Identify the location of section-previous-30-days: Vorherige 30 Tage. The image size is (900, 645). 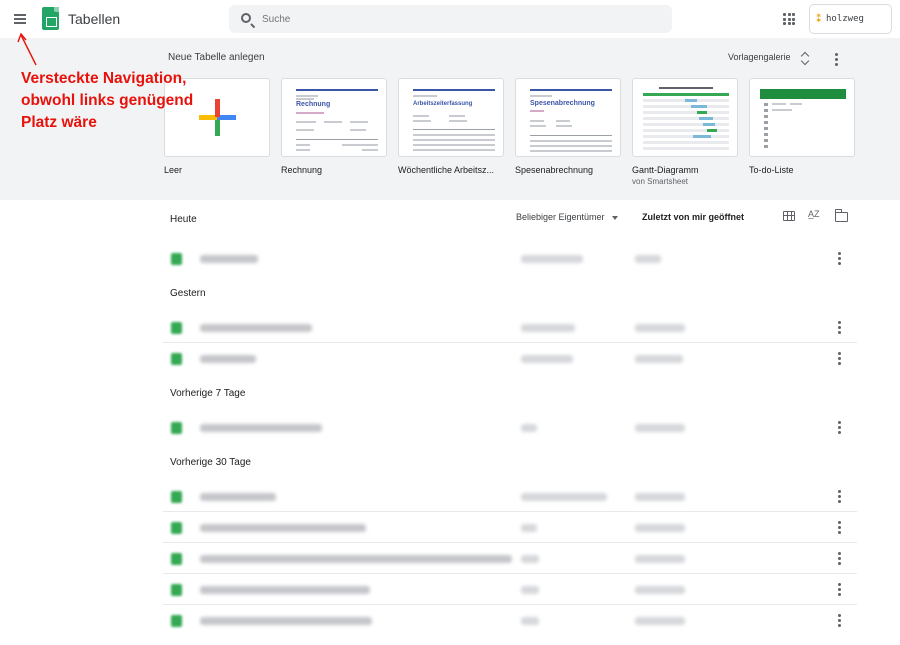
(210, 462).